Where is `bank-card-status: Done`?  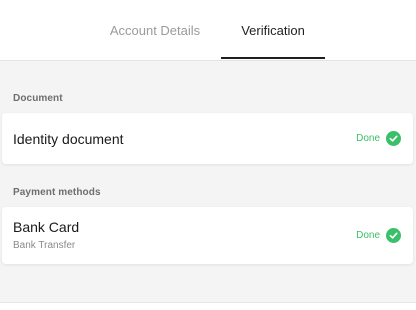
bank-card-status: Done is located at coordinates (378, 235).